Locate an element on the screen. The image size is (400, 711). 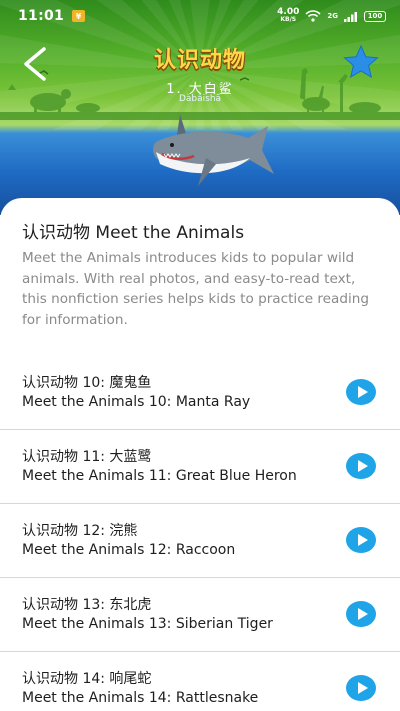
battery-icon: 100 is located at coordinates (375, 16).